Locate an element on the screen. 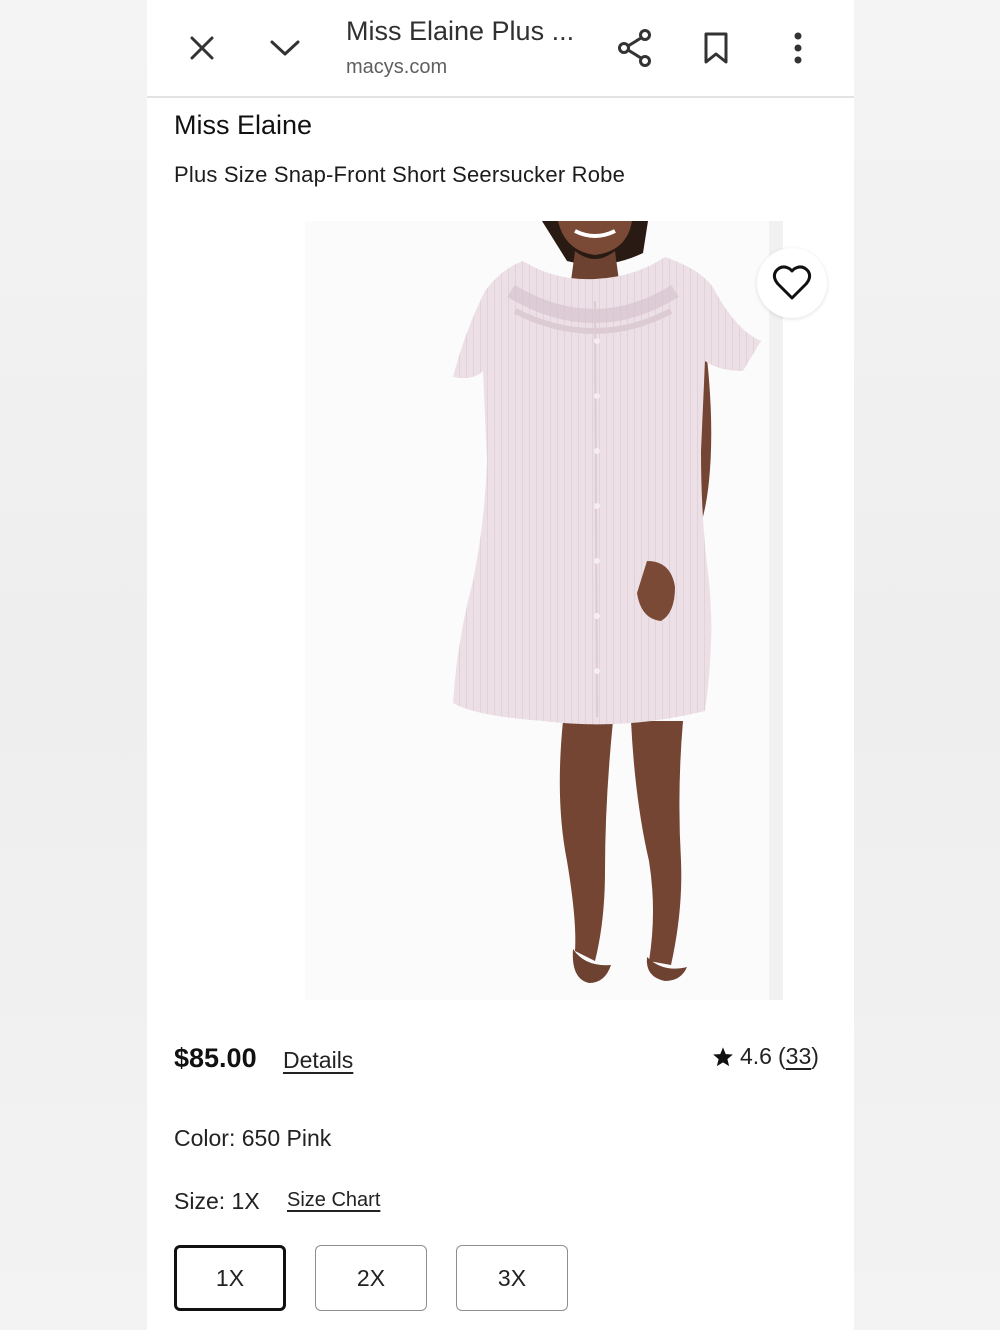 Image resolution: width=1000 pixels, height=1330 pixels. image-carousel-edge is located at coordinates (776, 610).